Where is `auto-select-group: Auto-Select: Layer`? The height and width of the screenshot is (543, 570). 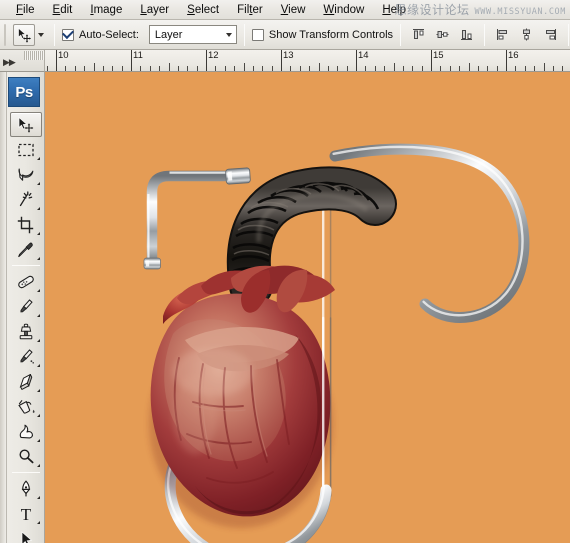 auto-select-group: Auto-Select: Layer is located at coordinates (149, 34).